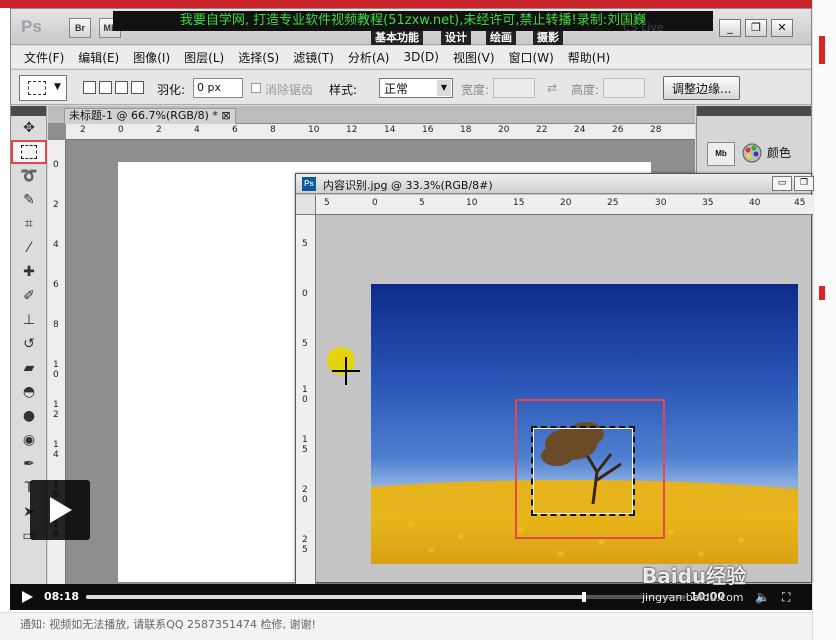  Describe the element at coordinates (56, 245) in the screenshot. I see `ruler-label: 4` at that location.